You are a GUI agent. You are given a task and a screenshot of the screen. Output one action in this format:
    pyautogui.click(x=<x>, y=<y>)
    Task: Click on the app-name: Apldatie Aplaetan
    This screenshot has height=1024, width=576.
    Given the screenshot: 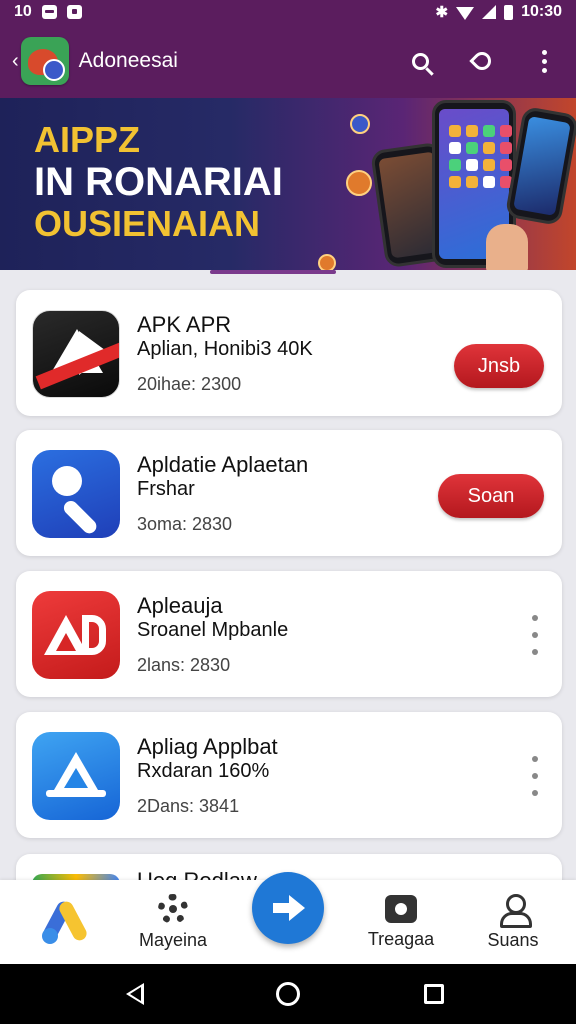 What is the action you would take?
    pyautogui.click(x=223, y=464)
    